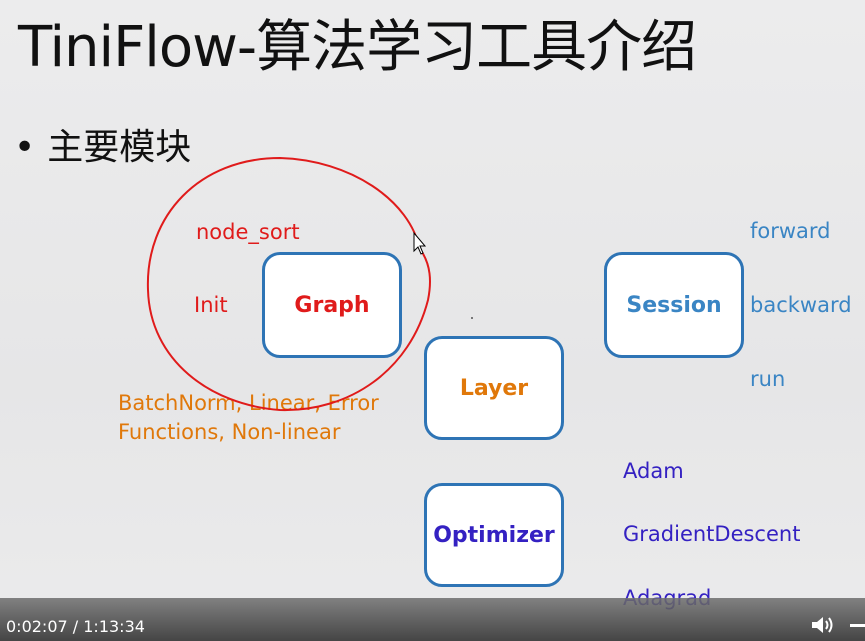 This screenshot has width=865, height=641. What do you see at coordinates (768, 379) in the screenshot?
I see `run-label: run` at bounding box center [768, 379].